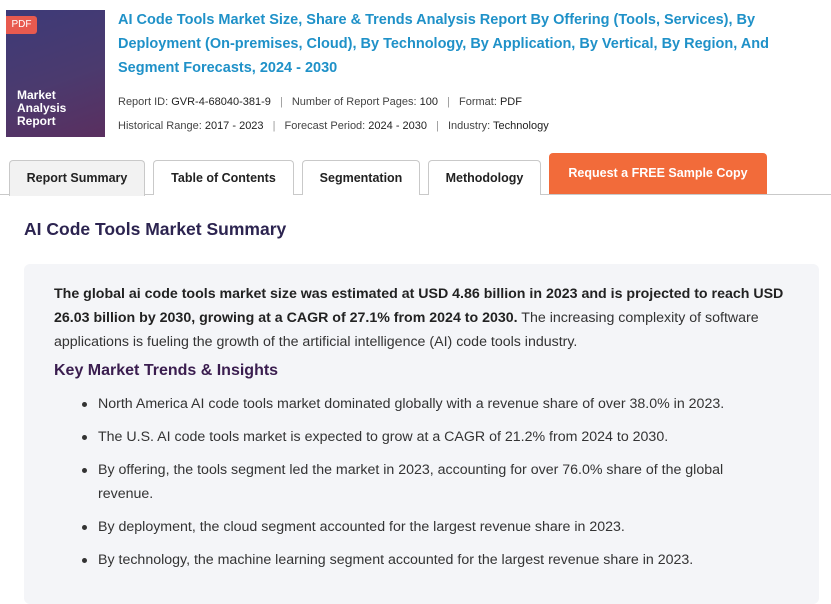 The height and width of the screenshot is (604, 831). I want to click on forecast-period: 2024 - 2030, so click(398, 126).